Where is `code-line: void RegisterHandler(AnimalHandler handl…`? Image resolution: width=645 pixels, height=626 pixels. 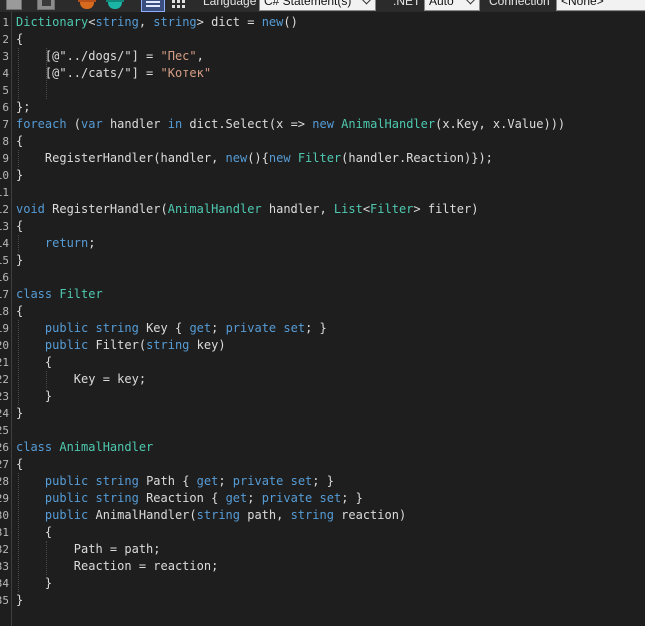
code-line: void RegisterHandler(AnimalHandler handl… is located at coordinates (247, 209).